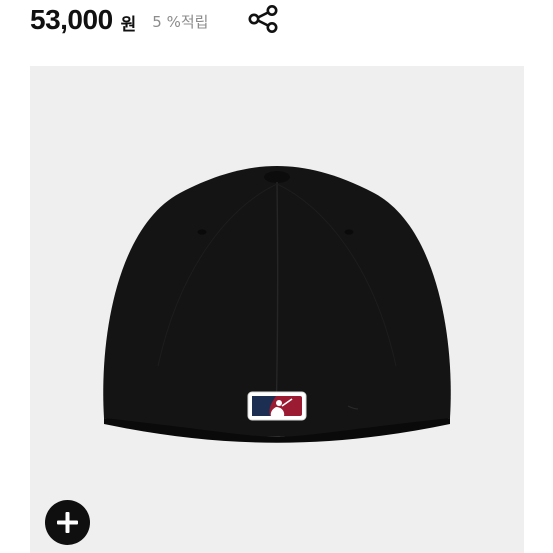  I want to click on share-icon, so click(263, 19).